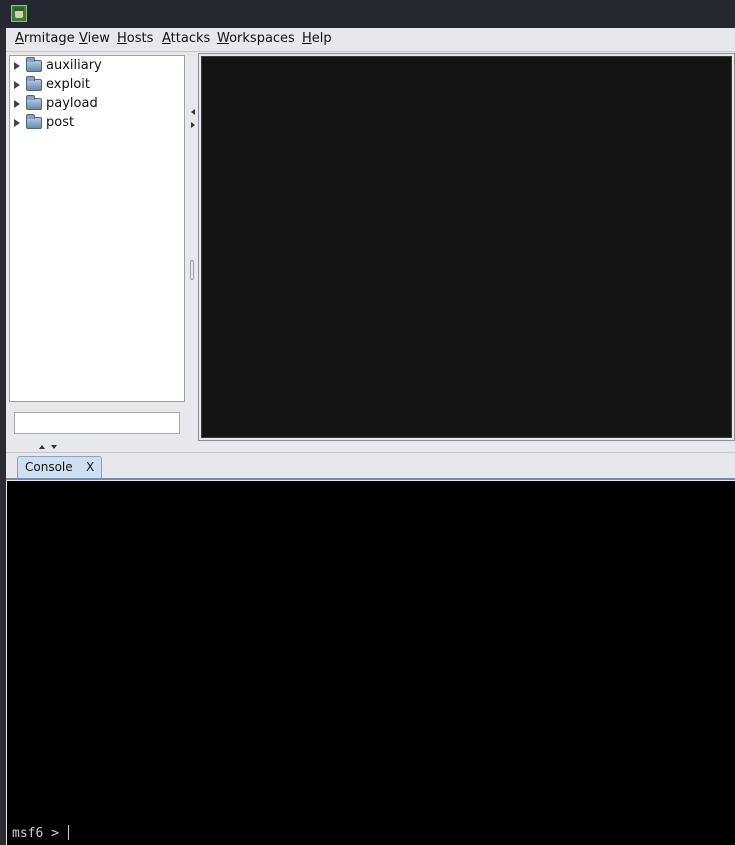 The image size is (735, 845). I want to click on expand-down-arrow-icon, so click(54, 447).